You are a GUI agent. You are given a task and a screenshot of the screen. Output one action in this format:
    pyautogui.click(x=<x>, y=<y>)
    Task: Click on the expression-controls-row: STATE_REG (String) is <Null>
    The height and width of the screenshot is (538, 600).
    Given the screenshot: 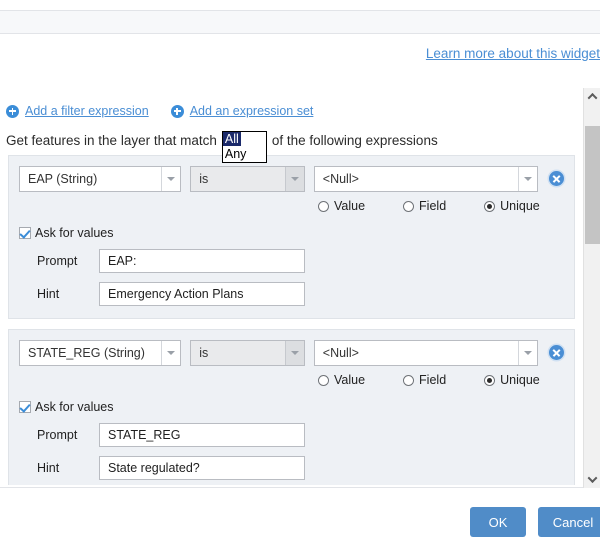 What is the action you would take?
    pyautogui.click(x=291, y=353)
    